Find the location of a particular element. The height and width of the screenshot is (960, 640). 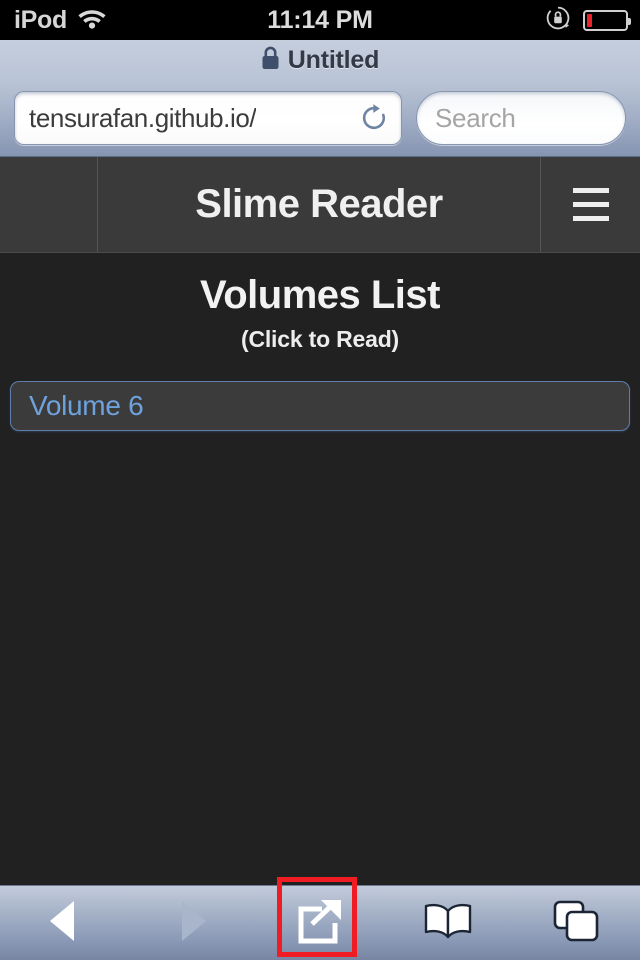

bookmarks-book-icon is located at coordinates (448, 923).